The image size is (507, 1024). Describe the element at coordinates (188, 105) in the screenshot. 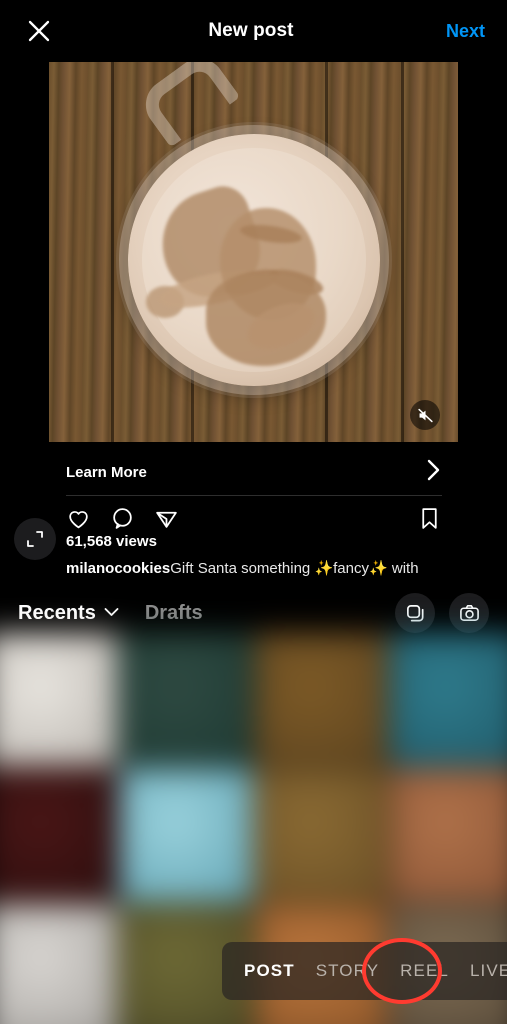

I see `mug-handle` at that location.